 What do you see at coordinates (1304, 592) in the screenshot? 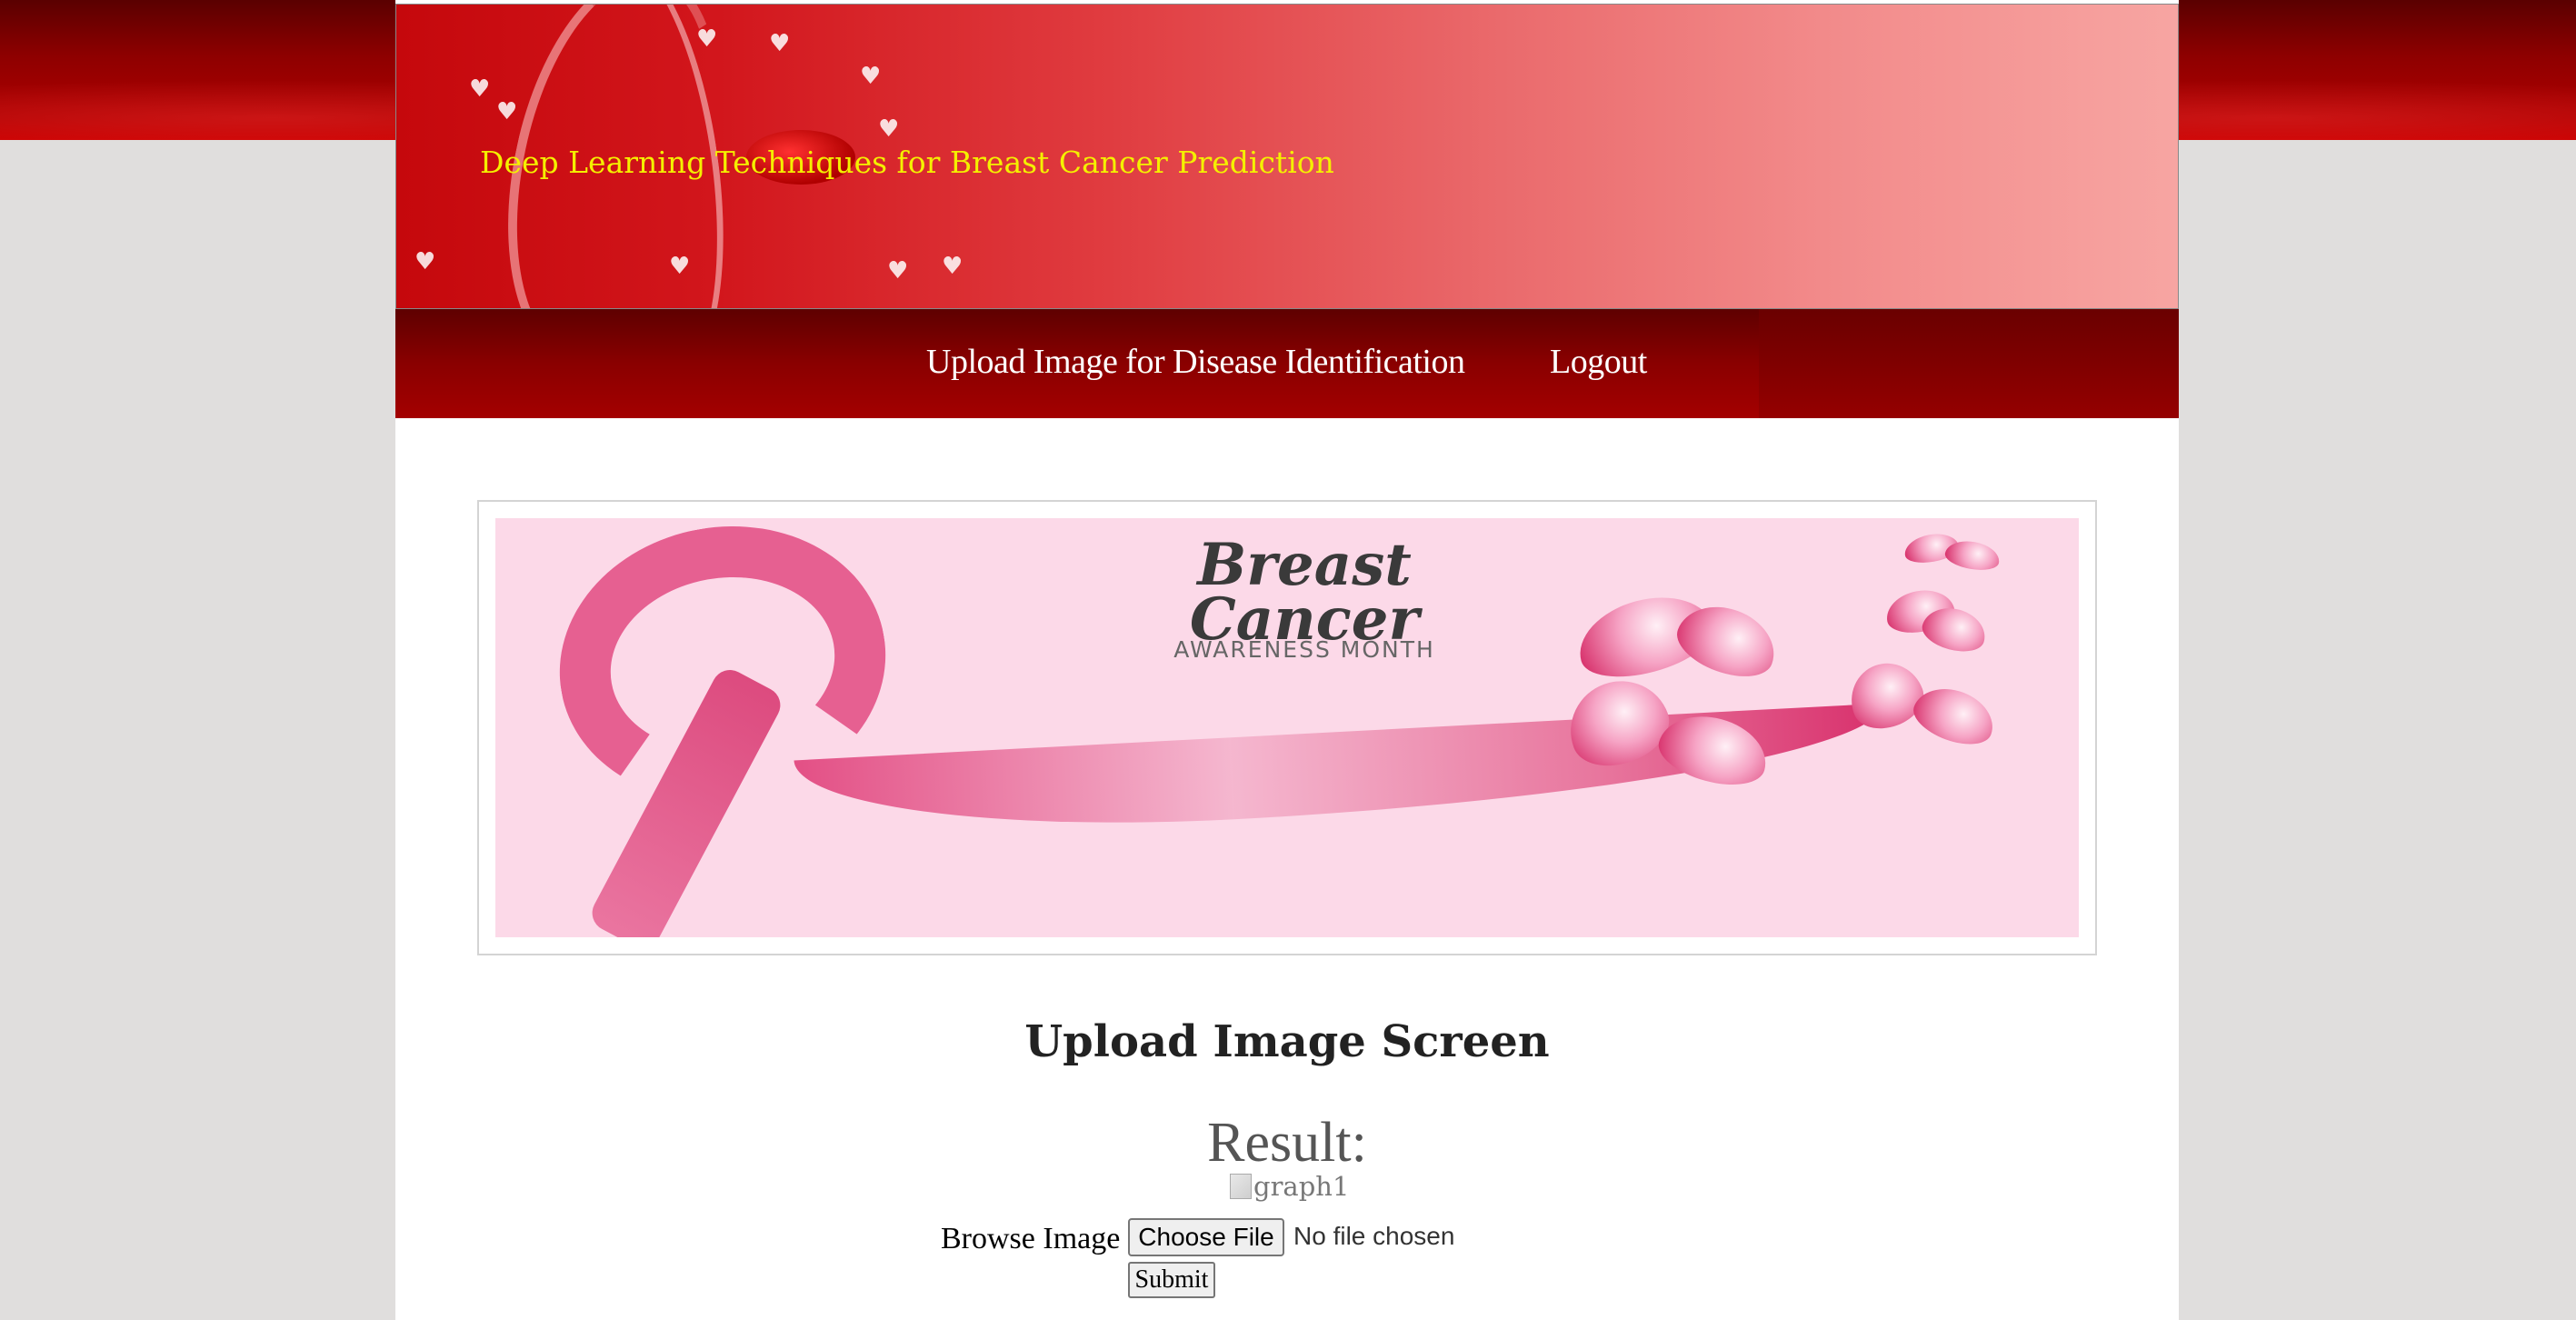
I see `banner-heading: Breast Cancer` at bounding box center [1304, 592].